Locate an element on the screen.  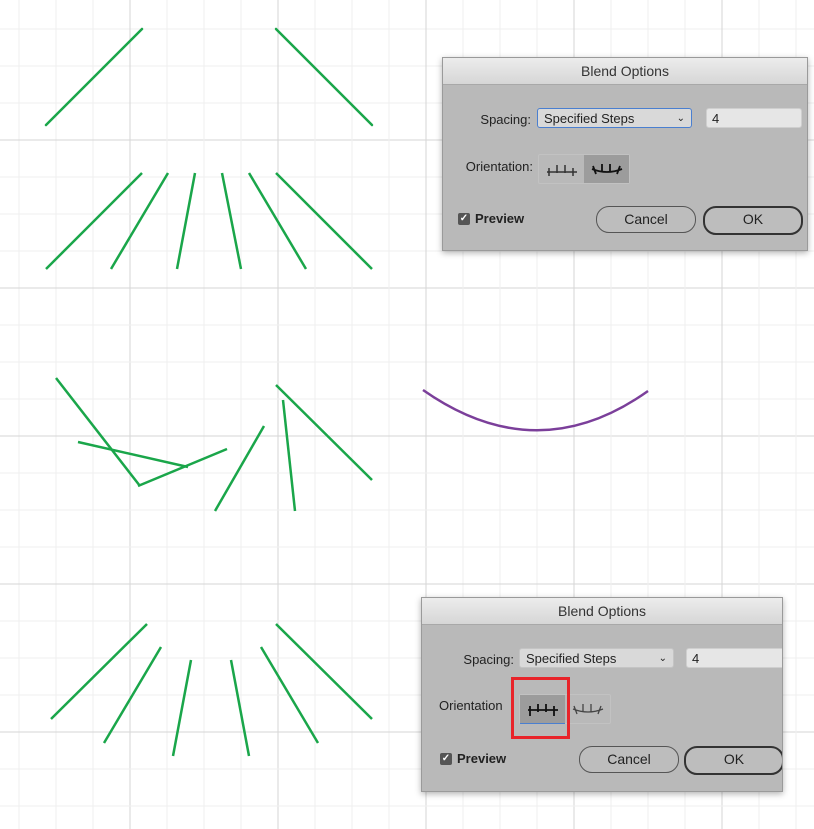
align-to-page-button is located at coordinates (561, 169).